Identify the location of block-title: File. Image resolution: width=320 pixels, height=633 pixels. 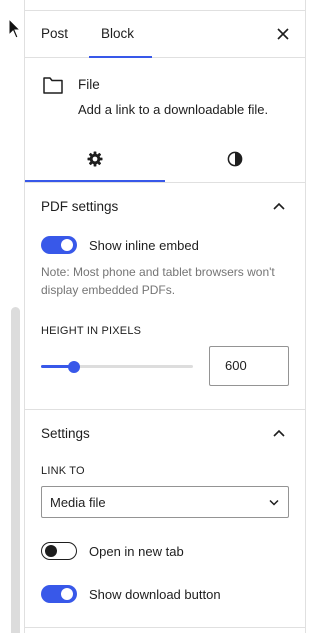
(89, 84).